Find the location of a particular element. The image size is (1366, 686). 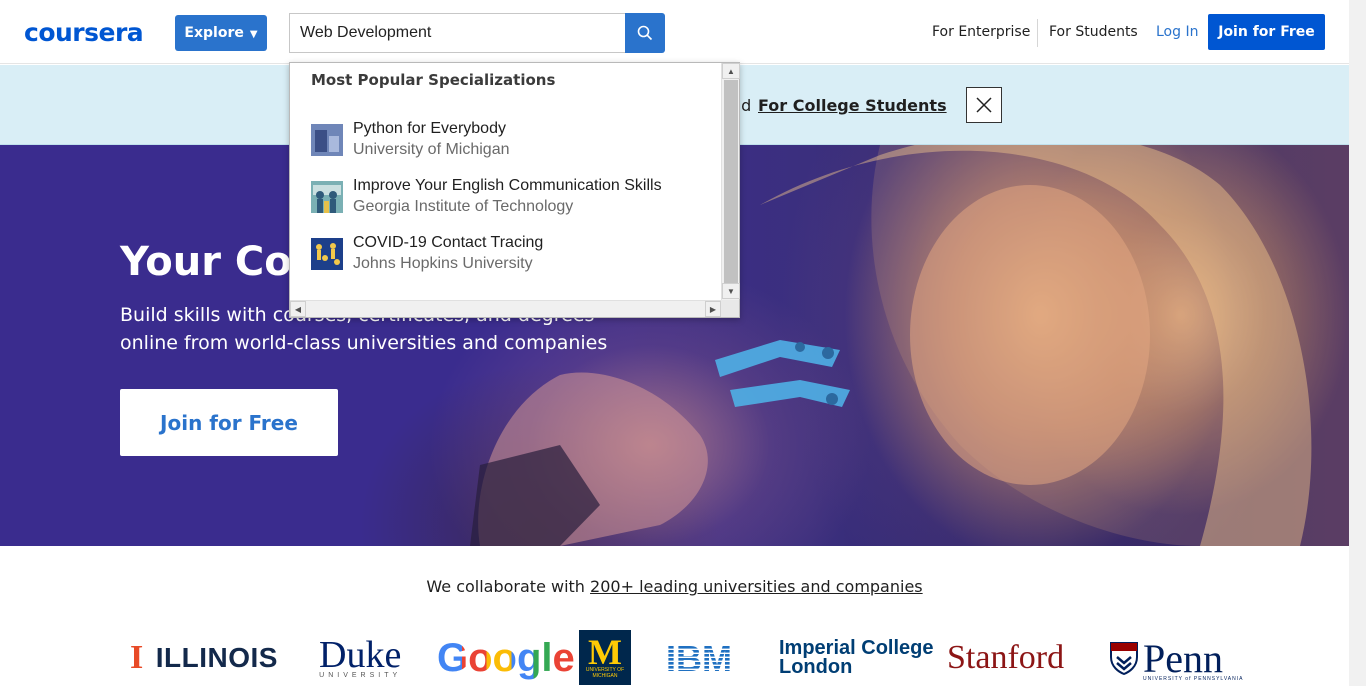

google-wordmark: Google is located at coordinates (506, 657).